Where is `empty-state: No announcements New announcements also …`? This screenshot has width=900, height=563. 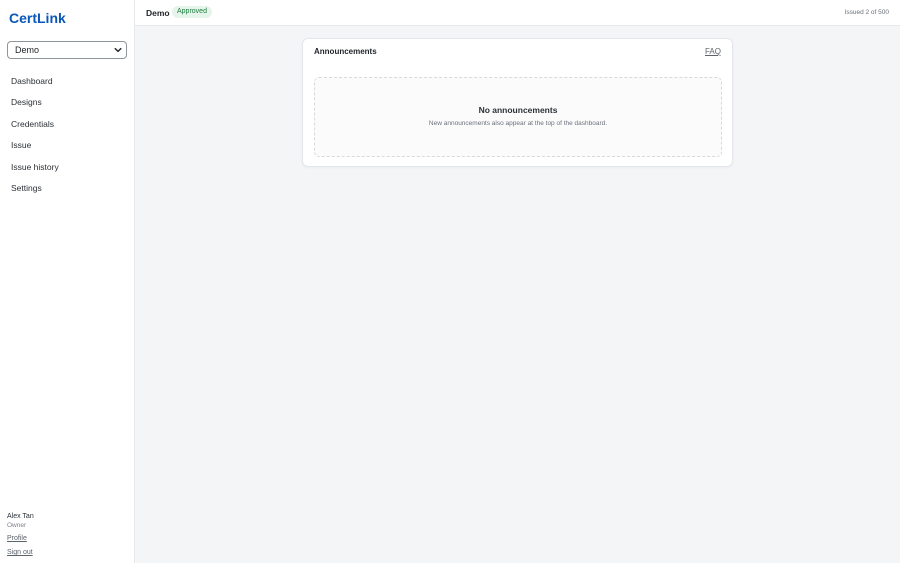
empty-state: No announcements New announcements also … is located at coordinates (518, 117).